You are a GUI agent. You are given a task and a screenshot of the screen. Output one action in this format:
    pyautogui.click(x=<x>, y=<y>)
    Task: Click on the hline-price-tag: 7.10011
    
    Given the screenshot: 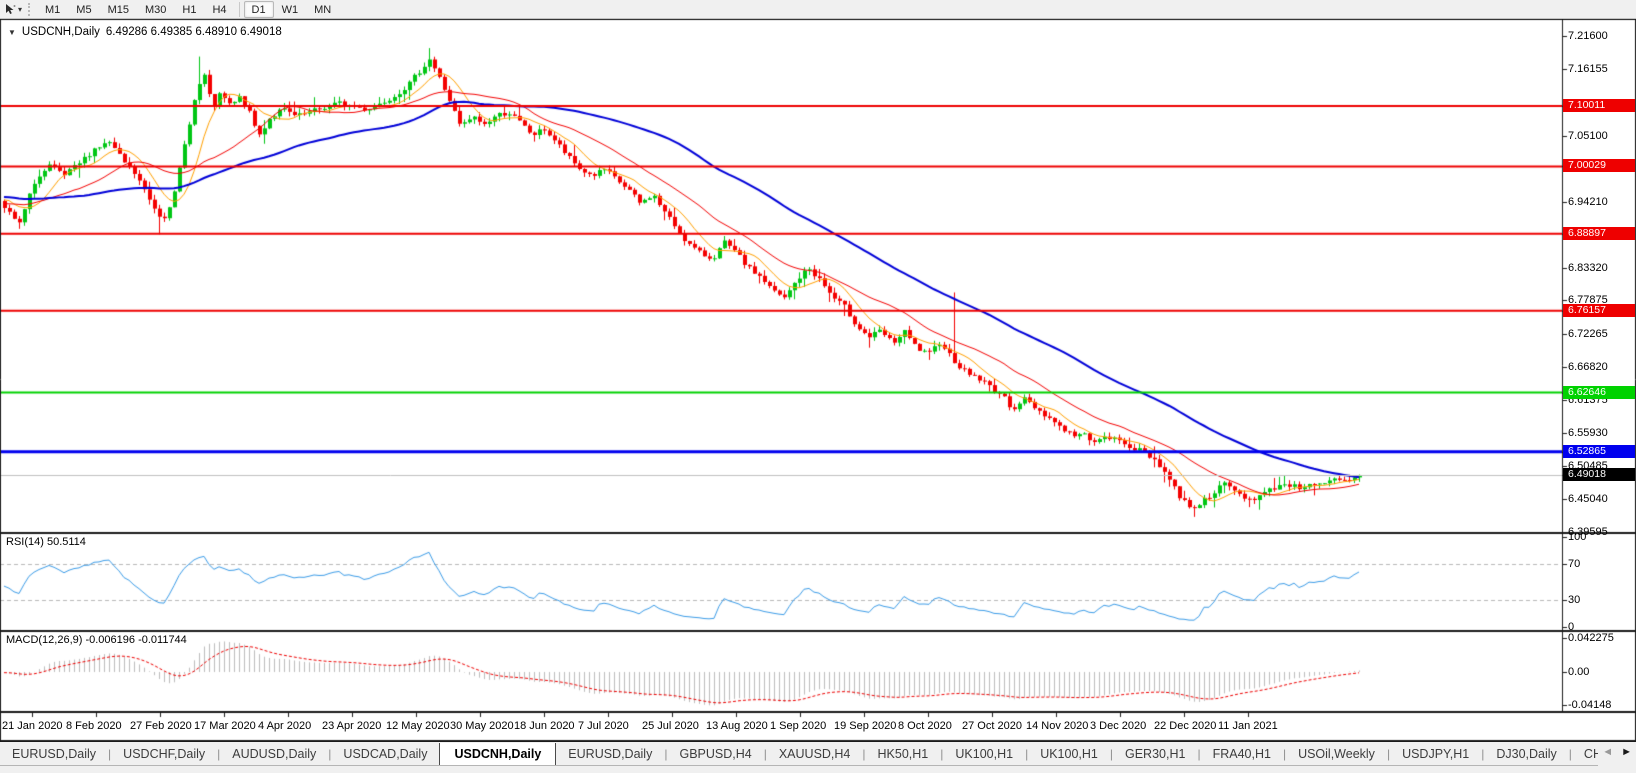 What is the action you would take?
    pyautogui.click(x=1599, y=106)
    